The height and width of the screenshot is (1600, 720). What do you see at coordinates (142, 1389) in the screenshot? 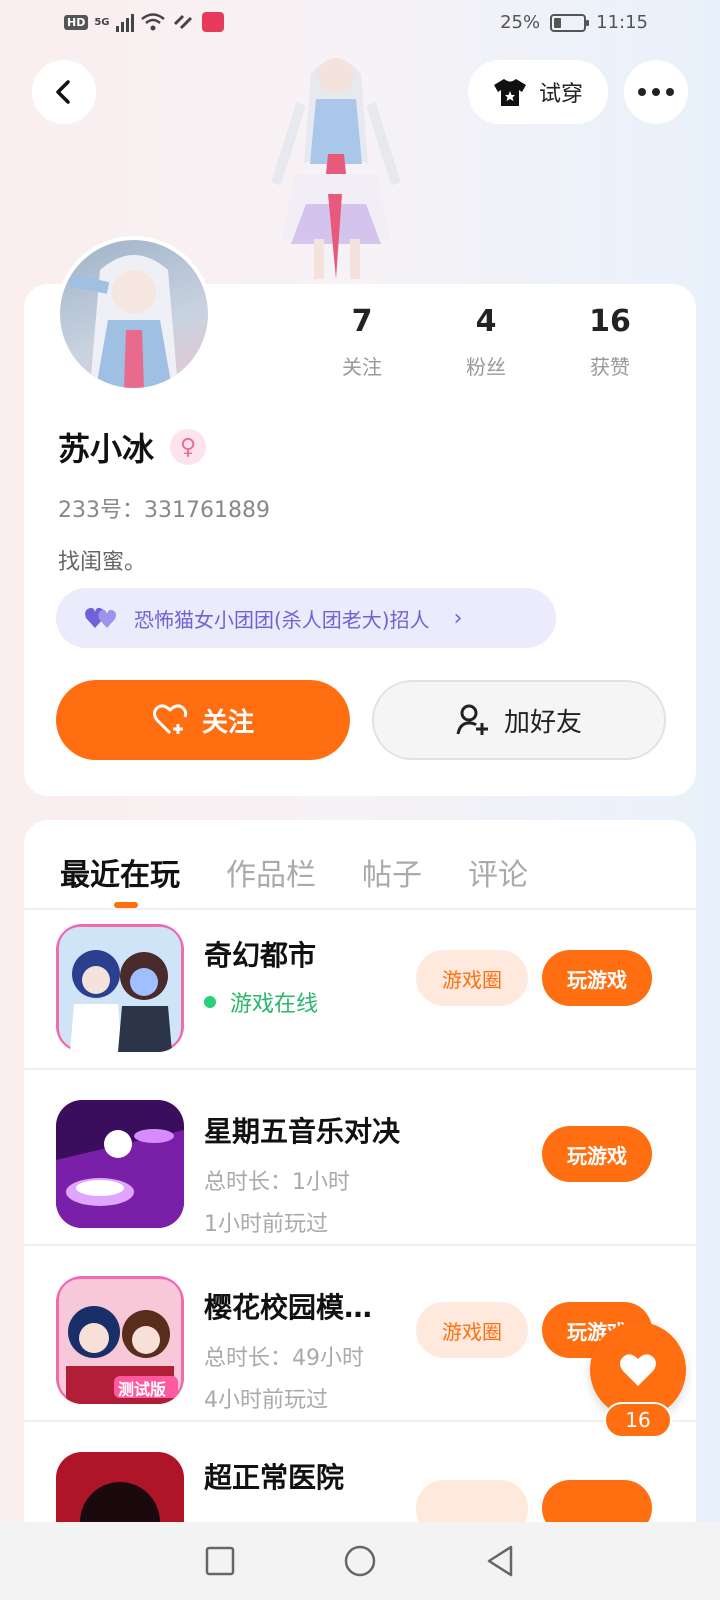
I see `test-version-badge: 测试版` at bounding box center [142, 1389].